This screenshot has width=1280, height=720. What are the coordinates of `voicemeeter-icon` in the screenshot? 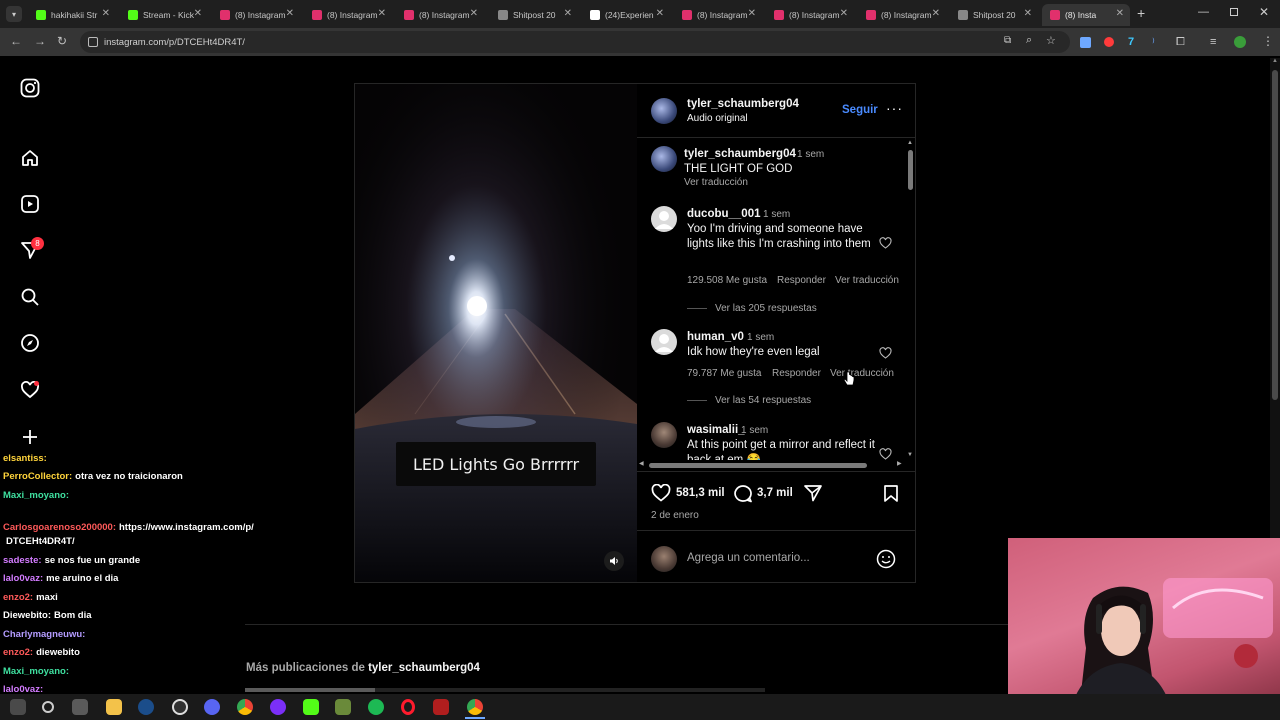 It's located at (441, 707).